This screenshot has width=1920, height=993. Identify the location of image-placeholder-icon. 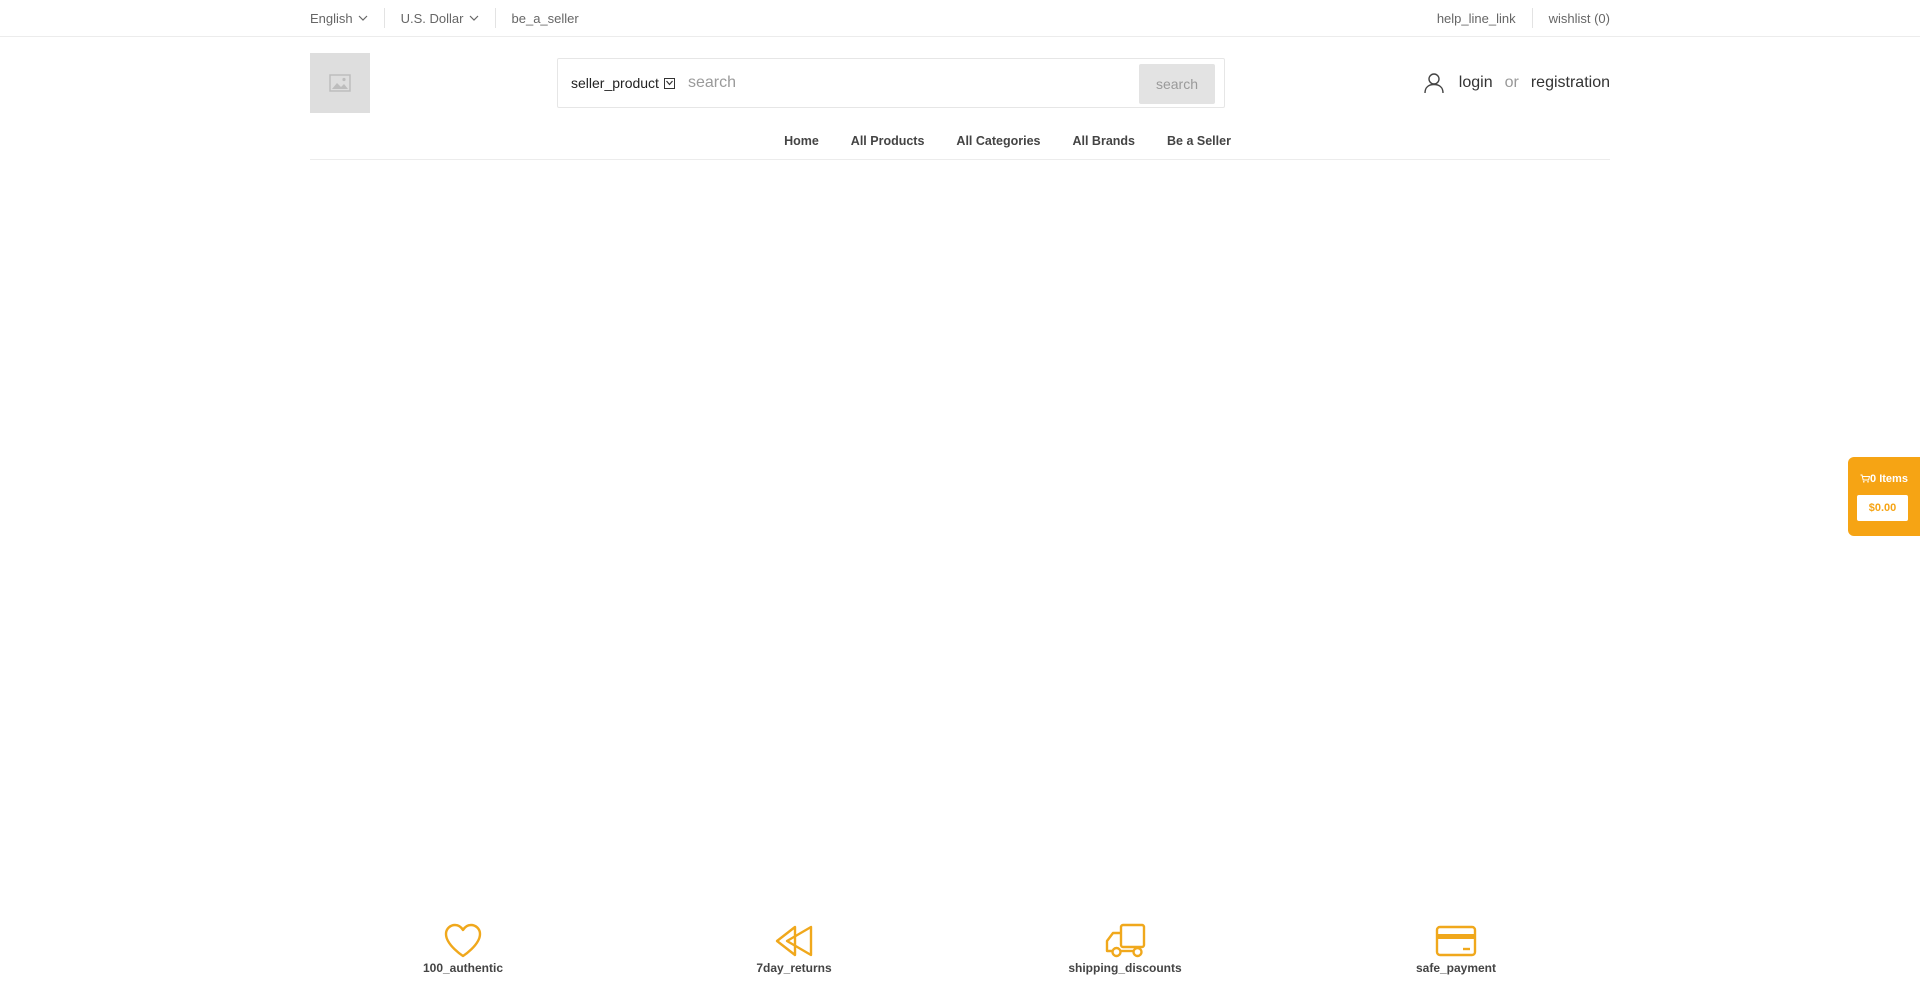
(340, 83).